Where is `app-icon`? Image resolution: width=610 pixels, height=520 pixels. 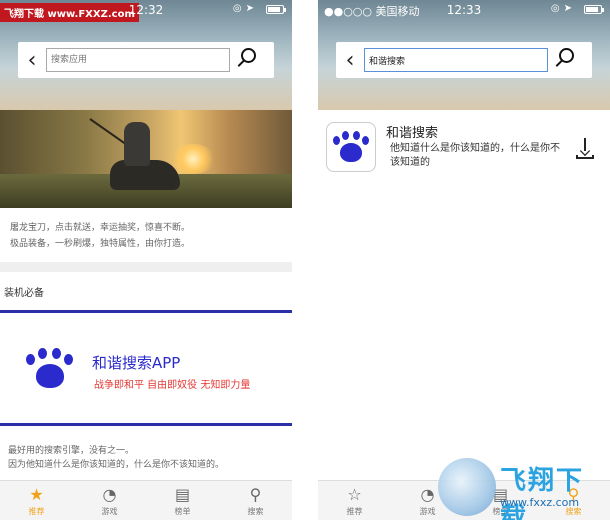
app-icon is located at coordinates (351, 147).